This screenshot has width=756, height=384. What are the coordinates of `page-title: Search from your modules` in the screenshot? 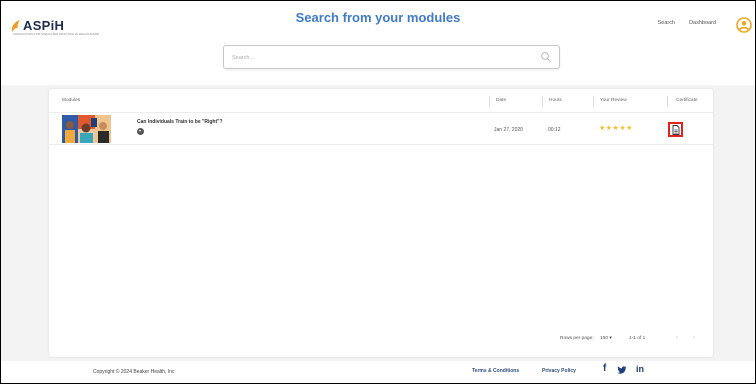 It's located at (378, 17).